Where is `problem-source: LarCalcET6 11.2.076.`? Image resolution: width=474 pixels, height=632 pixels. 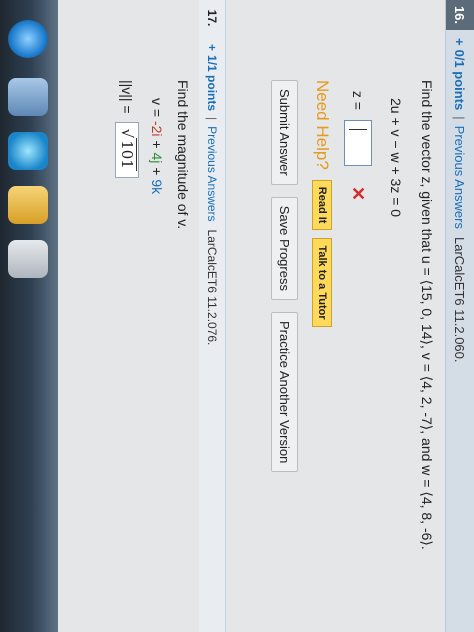 problem-source: LarCalcET6 11.2.076. is located at coordinates (212, 287).